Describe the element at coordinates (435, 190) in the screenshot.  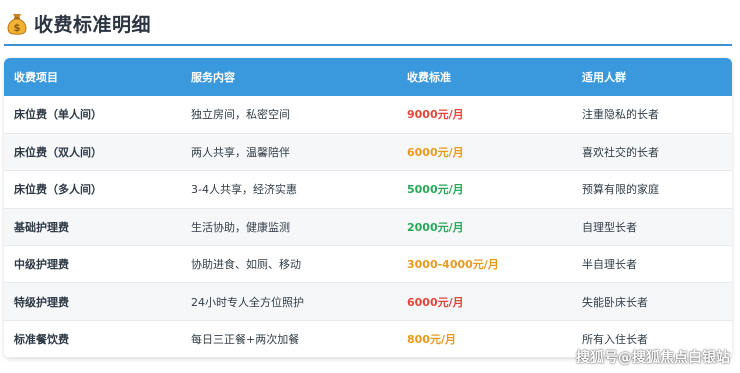
I see `cell-price: 5000元/月` at that location.